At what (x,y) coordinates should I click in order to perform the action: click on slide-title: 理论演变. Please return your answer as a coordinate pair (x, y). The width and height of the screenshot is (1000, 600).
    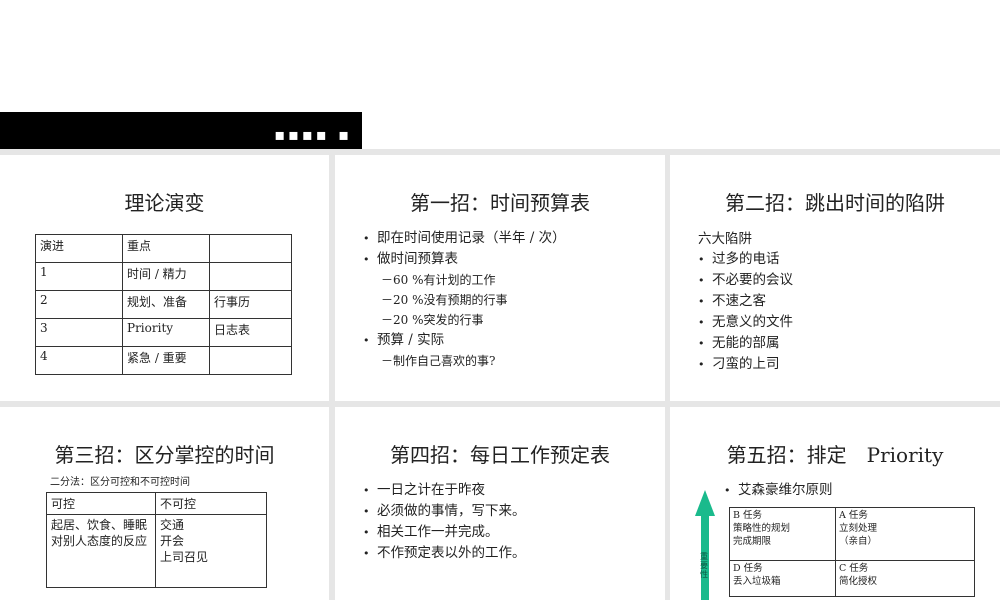
    Looking at the image, I should click on (164, 203).